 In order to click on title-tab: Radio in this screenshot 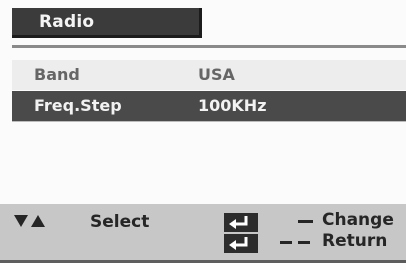, I will do `click(107, 23)`.